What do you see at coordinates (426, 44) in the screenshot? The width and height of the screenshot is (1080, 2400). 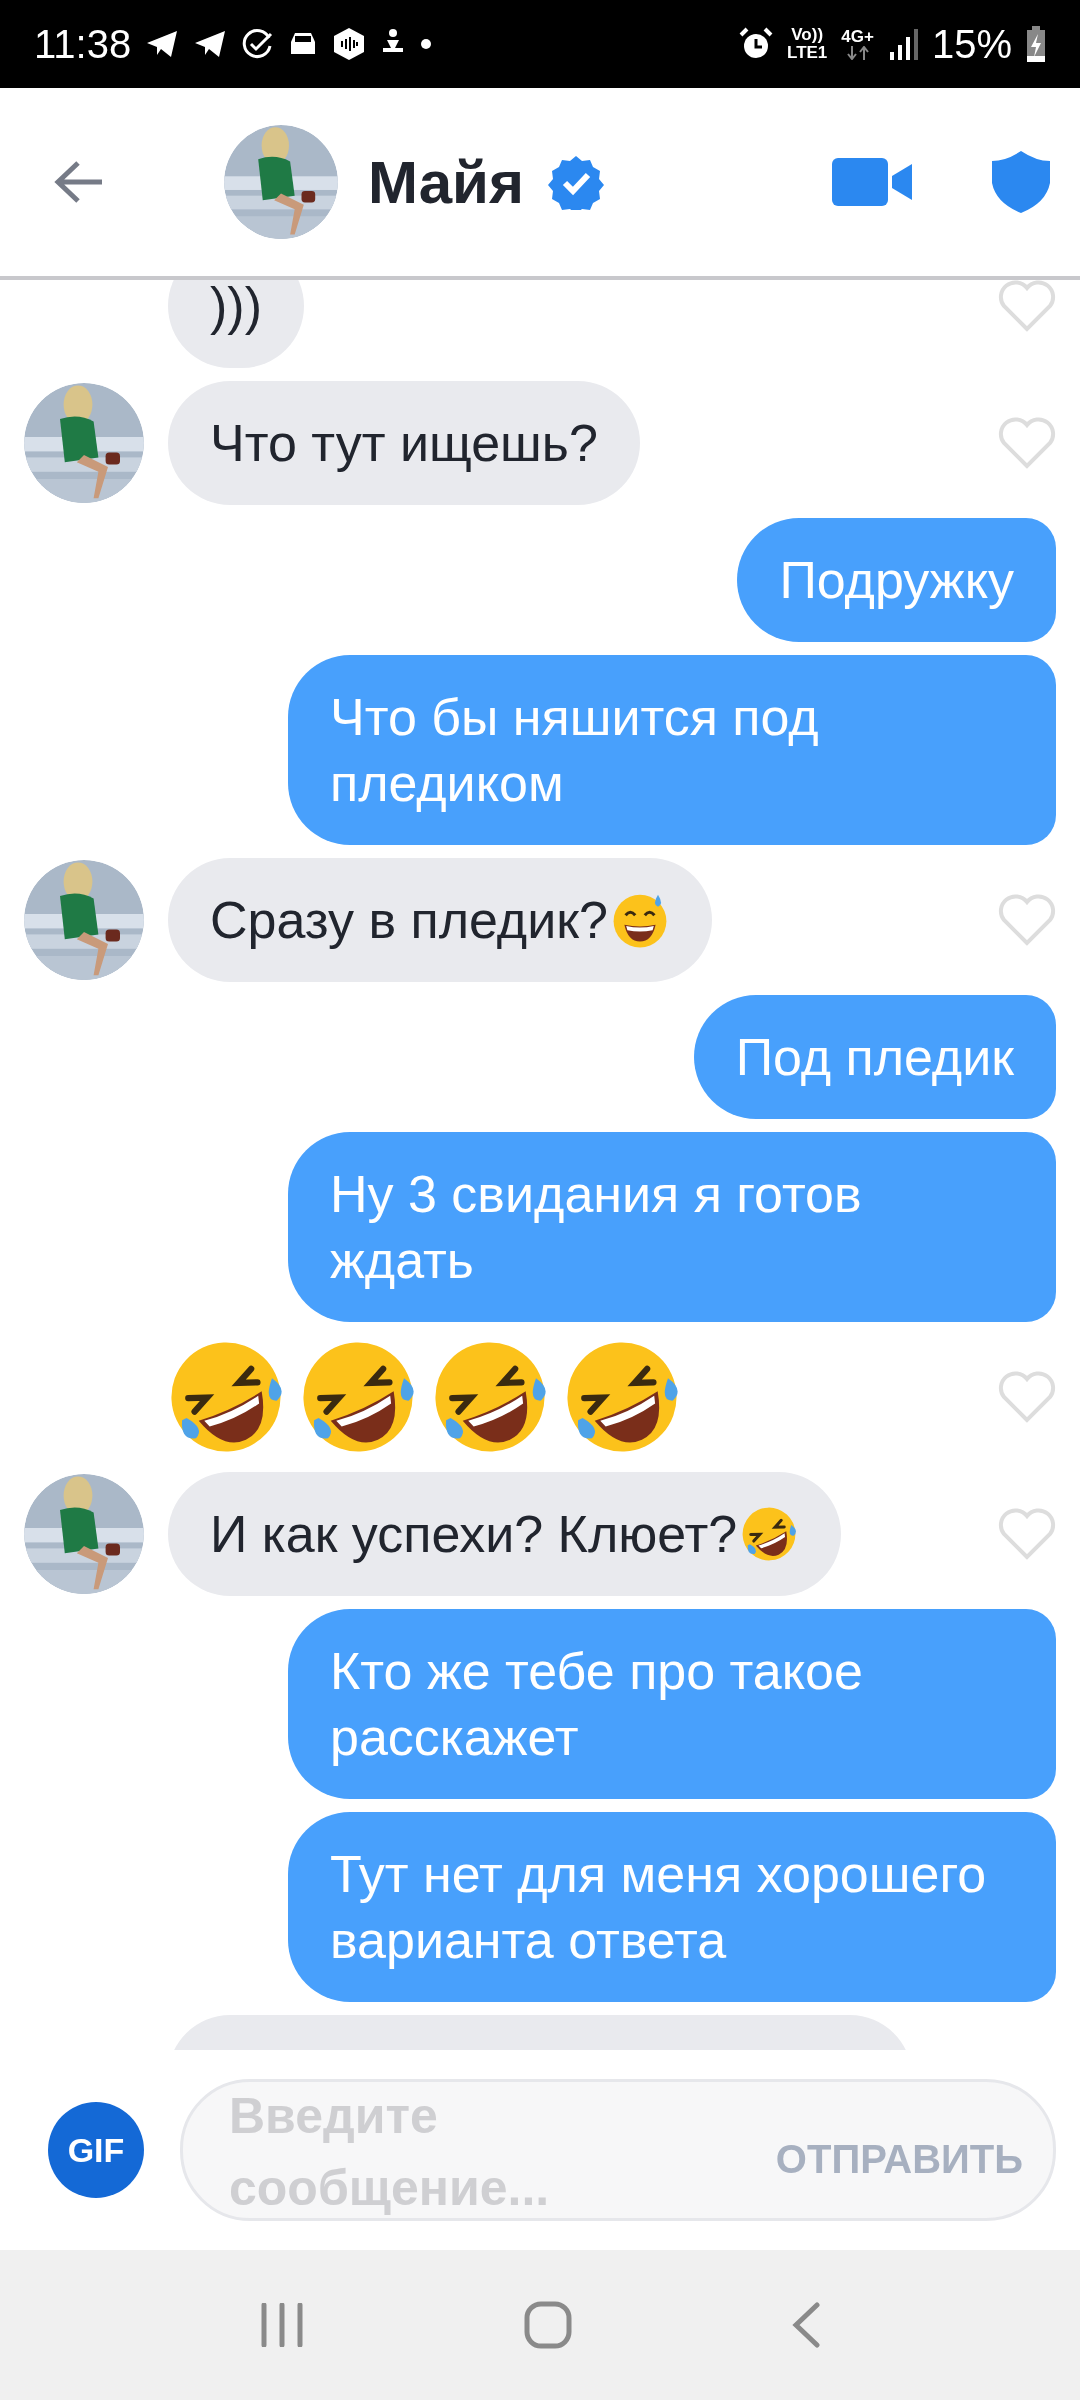 I see `dot-icon` at bounding box center [426, 44].